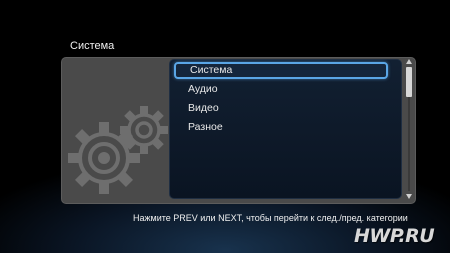 The width and height of the screenshot is (450, 253). What do you see at coordinates (394, 236) in the screenshot?
I see `watermark-logo: HWP.RU` at bounding box center [394, 236].